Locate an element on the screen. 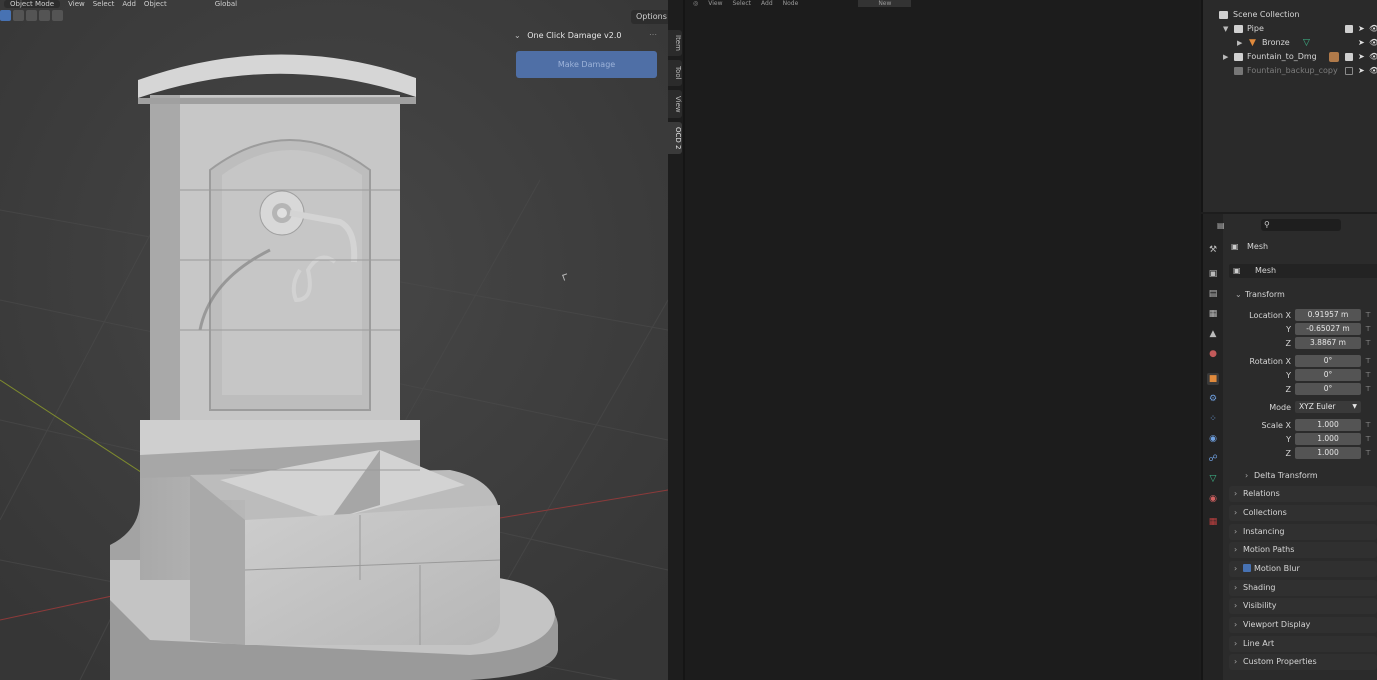  select-intersect-icon is located at coordinates (44, 15).